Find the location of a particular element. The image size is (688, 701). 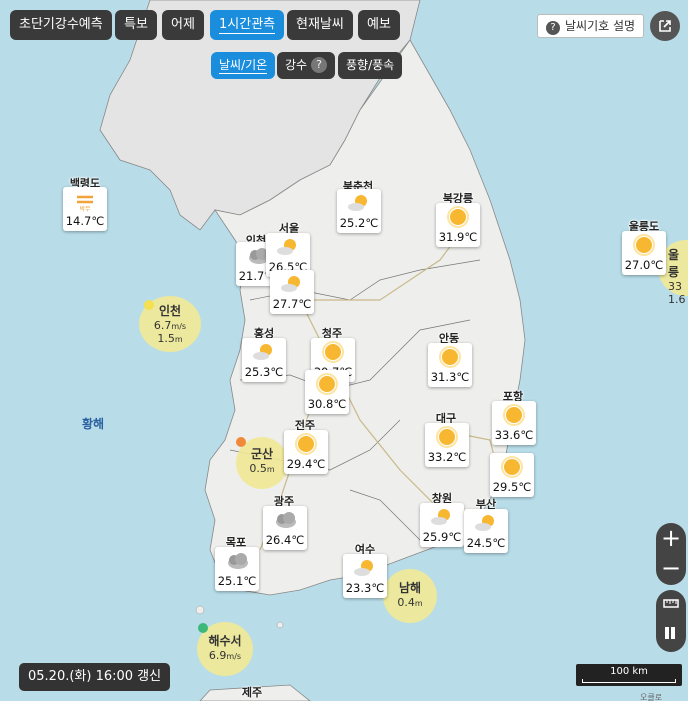

weather-card-gwangju: 26.4℃ is located at coordinates (285, 528).